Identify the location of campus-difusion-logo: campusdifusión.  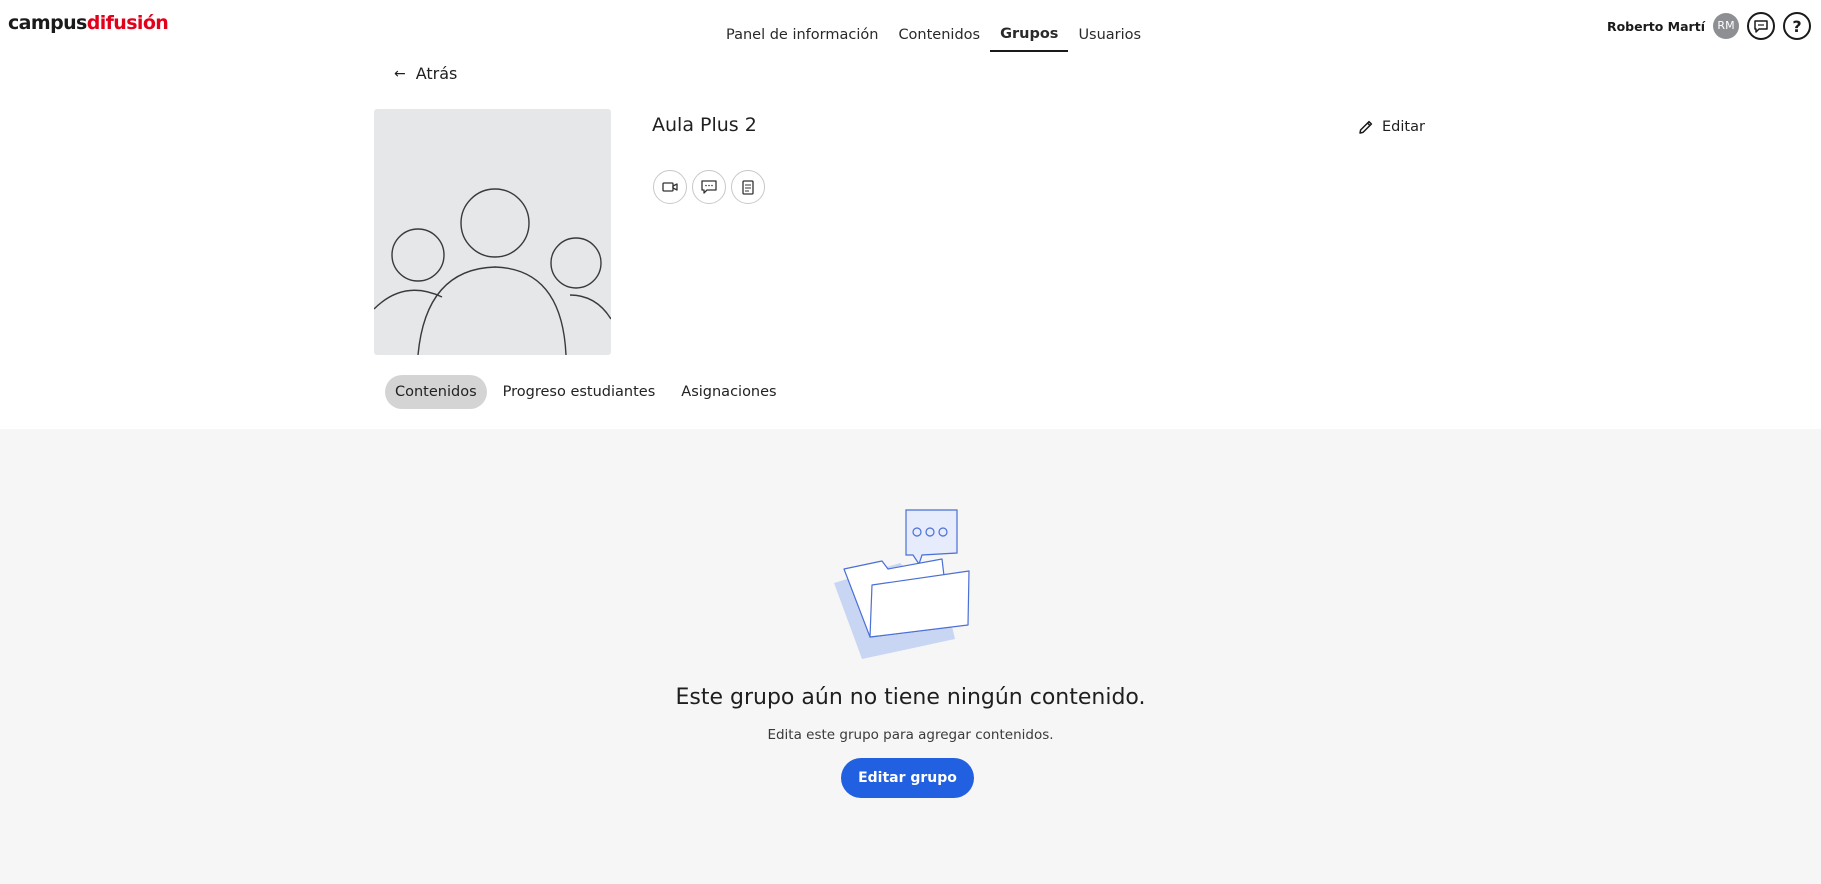
(88, 23).